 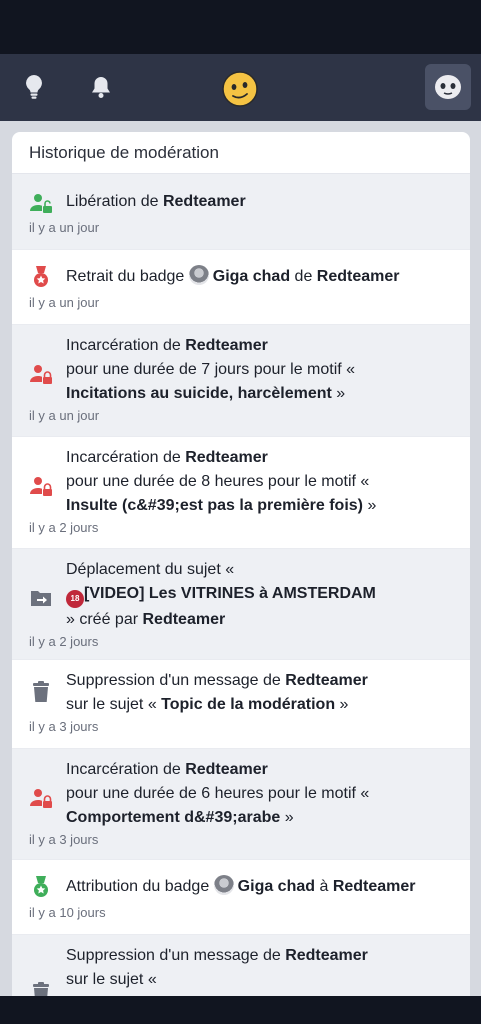 I want to click on system-navigation-bar, so click(x=240, y=1010).